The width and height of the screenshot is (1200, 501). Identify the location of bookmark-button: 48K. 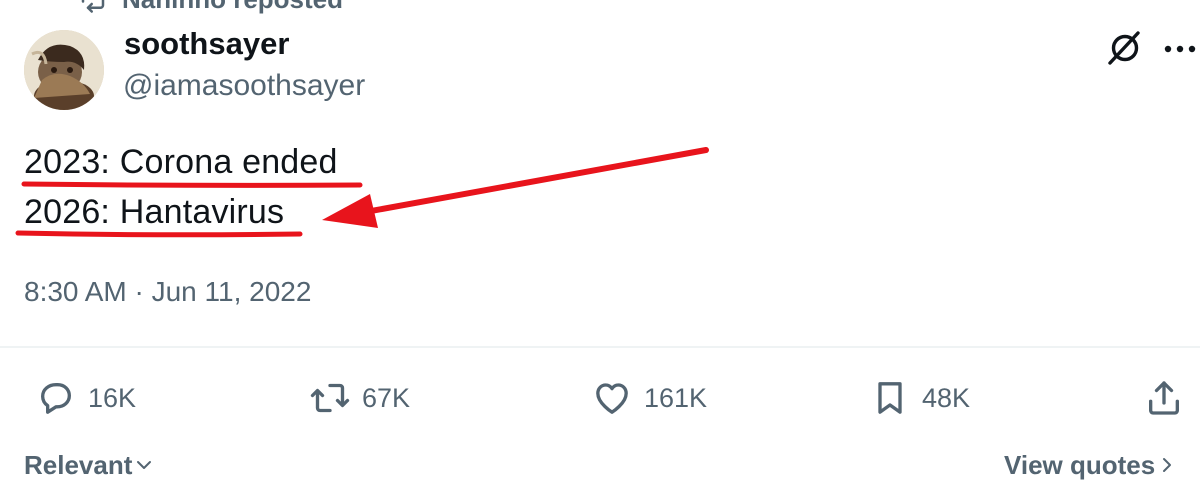
(920, 398).